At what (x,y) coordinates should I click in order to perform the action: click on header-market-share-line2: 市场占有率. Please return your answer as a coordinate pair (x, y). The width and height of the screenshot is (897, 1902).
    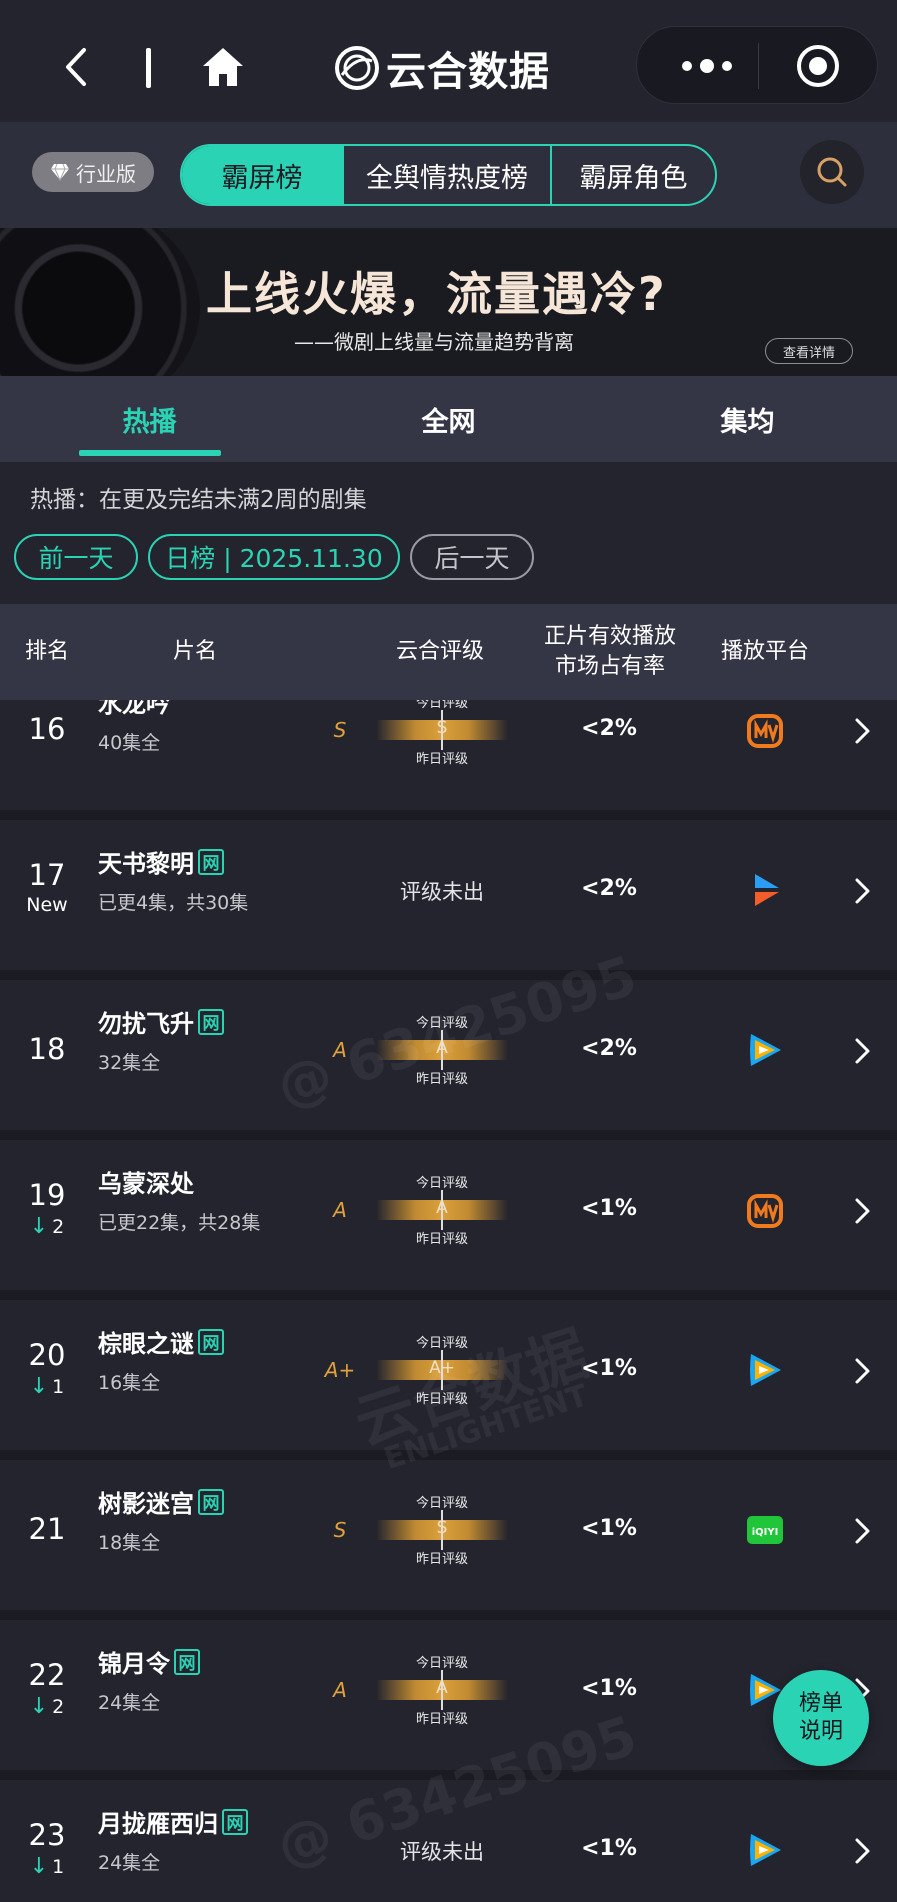
    Looking at the image, I should click on (609, 666).